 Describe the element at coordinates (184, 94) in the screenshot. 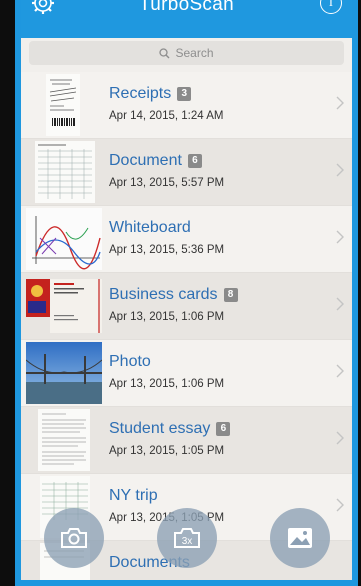

I see `page-count-badge: 3` at that location.